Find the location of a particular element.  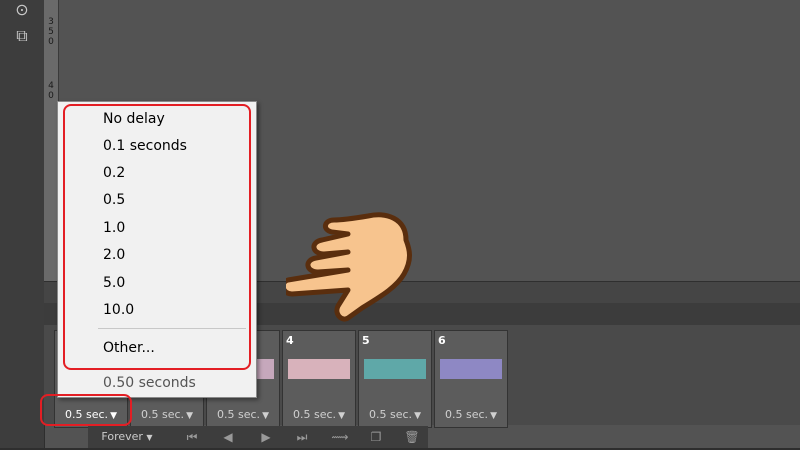

pointing-hand-icon is located at coordinates (349, 267).